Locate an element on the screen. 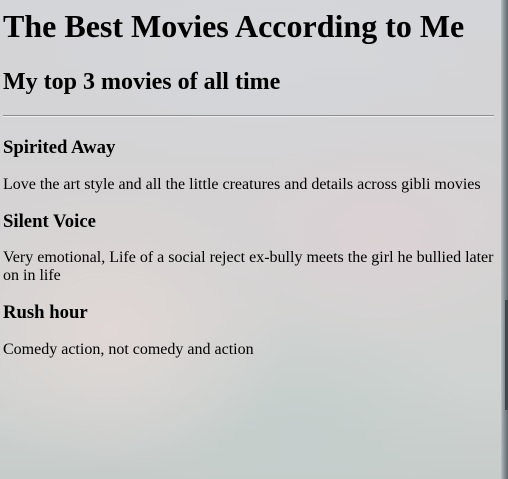 The height and width of the screenshot is (479, 508). movie-description: Comedy action, not comedy and action is located at coordinates (128, 349).